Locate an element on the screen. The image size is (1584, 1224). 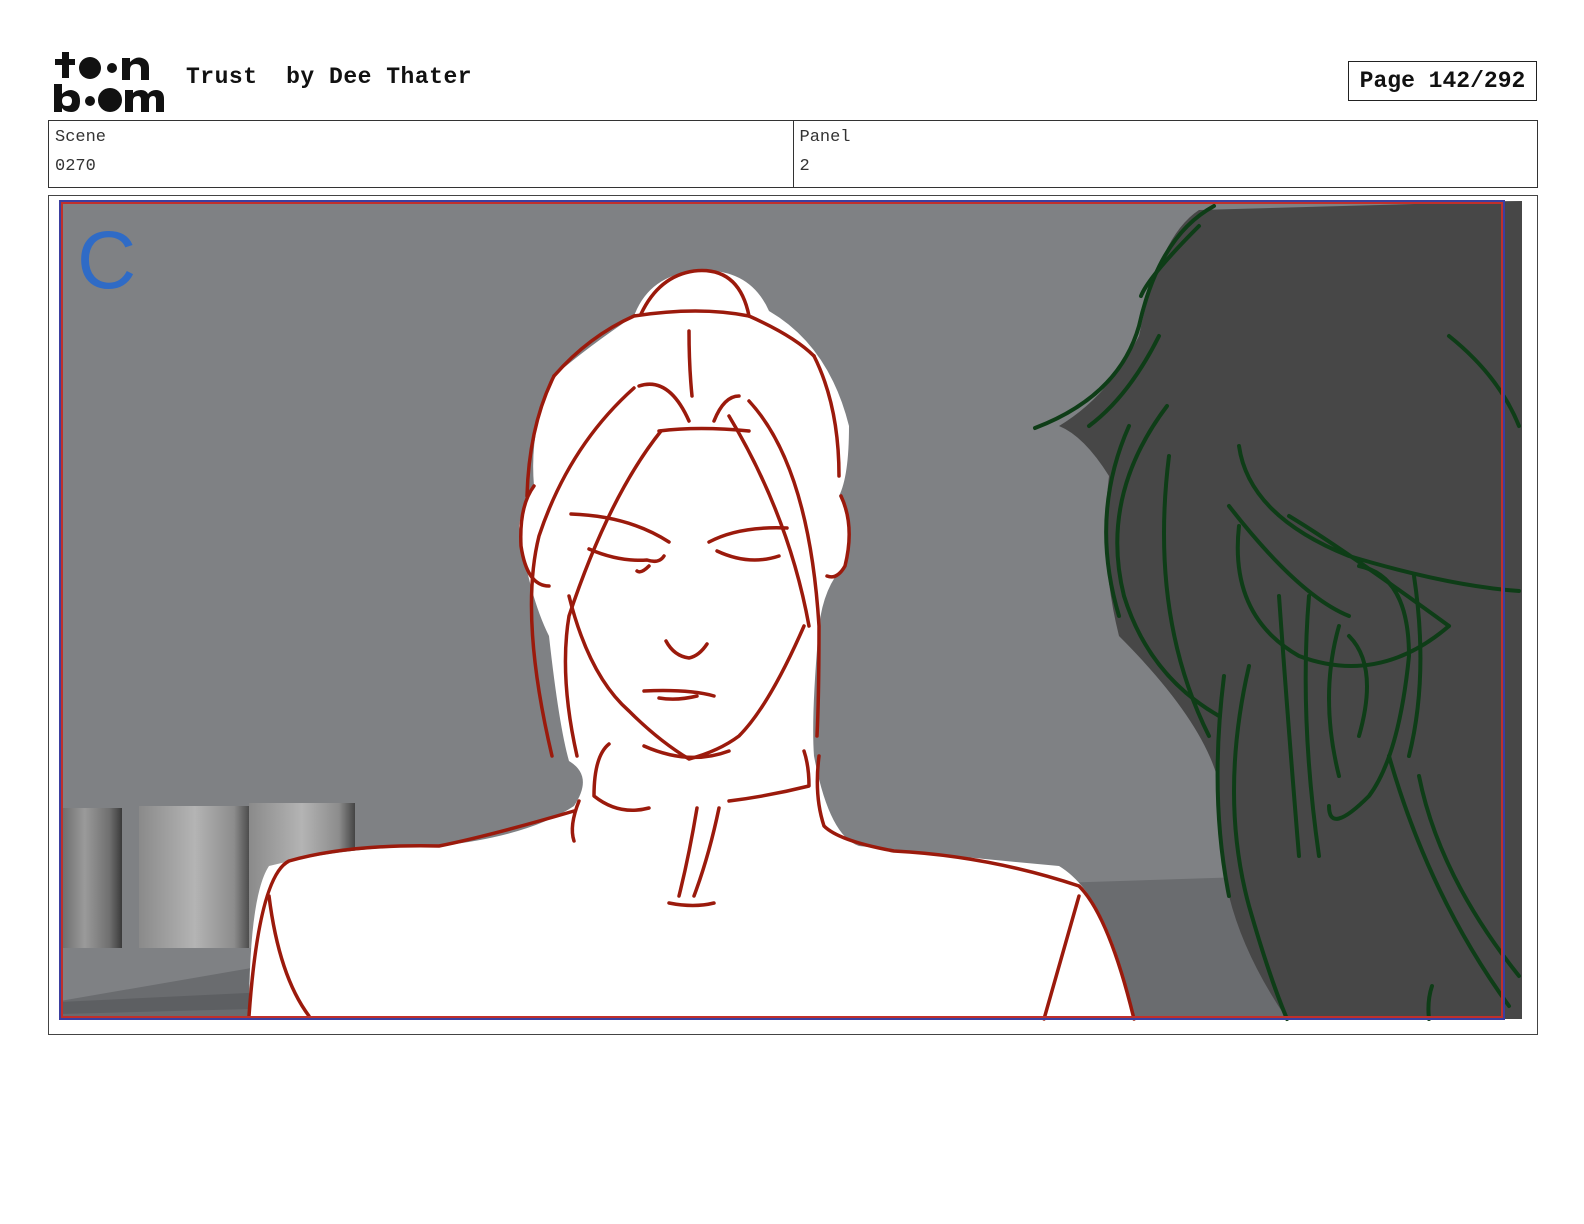
panel-value: 2 is located at coordinates (804, 166).